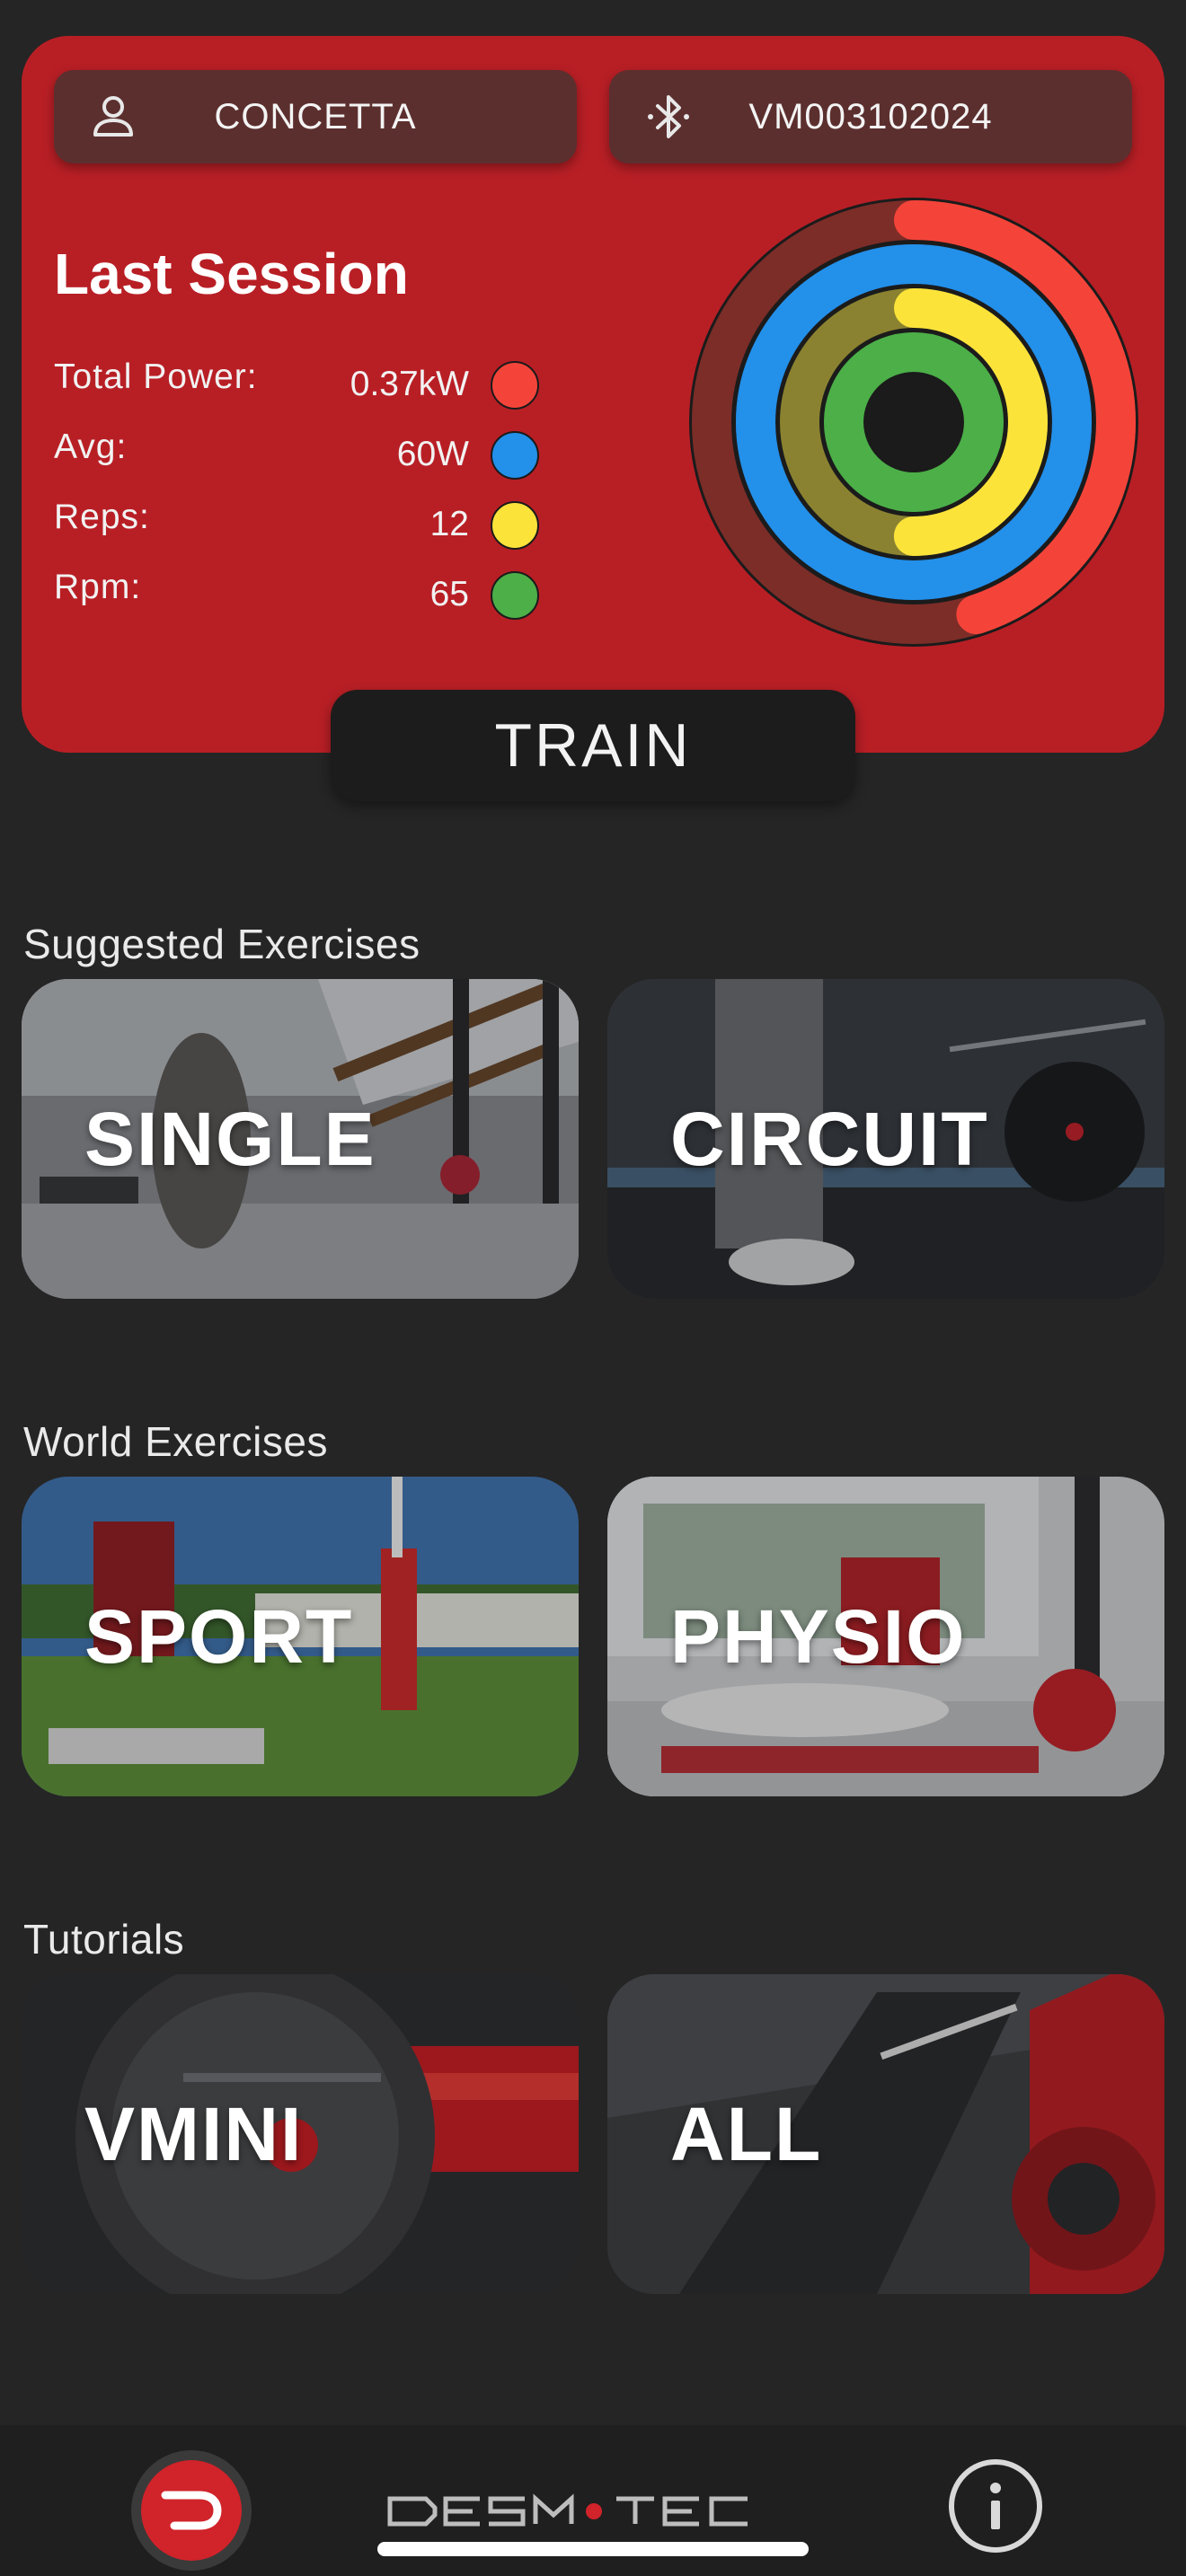  I want to click on section-title-world: World Exercises, so click(175, 1441).